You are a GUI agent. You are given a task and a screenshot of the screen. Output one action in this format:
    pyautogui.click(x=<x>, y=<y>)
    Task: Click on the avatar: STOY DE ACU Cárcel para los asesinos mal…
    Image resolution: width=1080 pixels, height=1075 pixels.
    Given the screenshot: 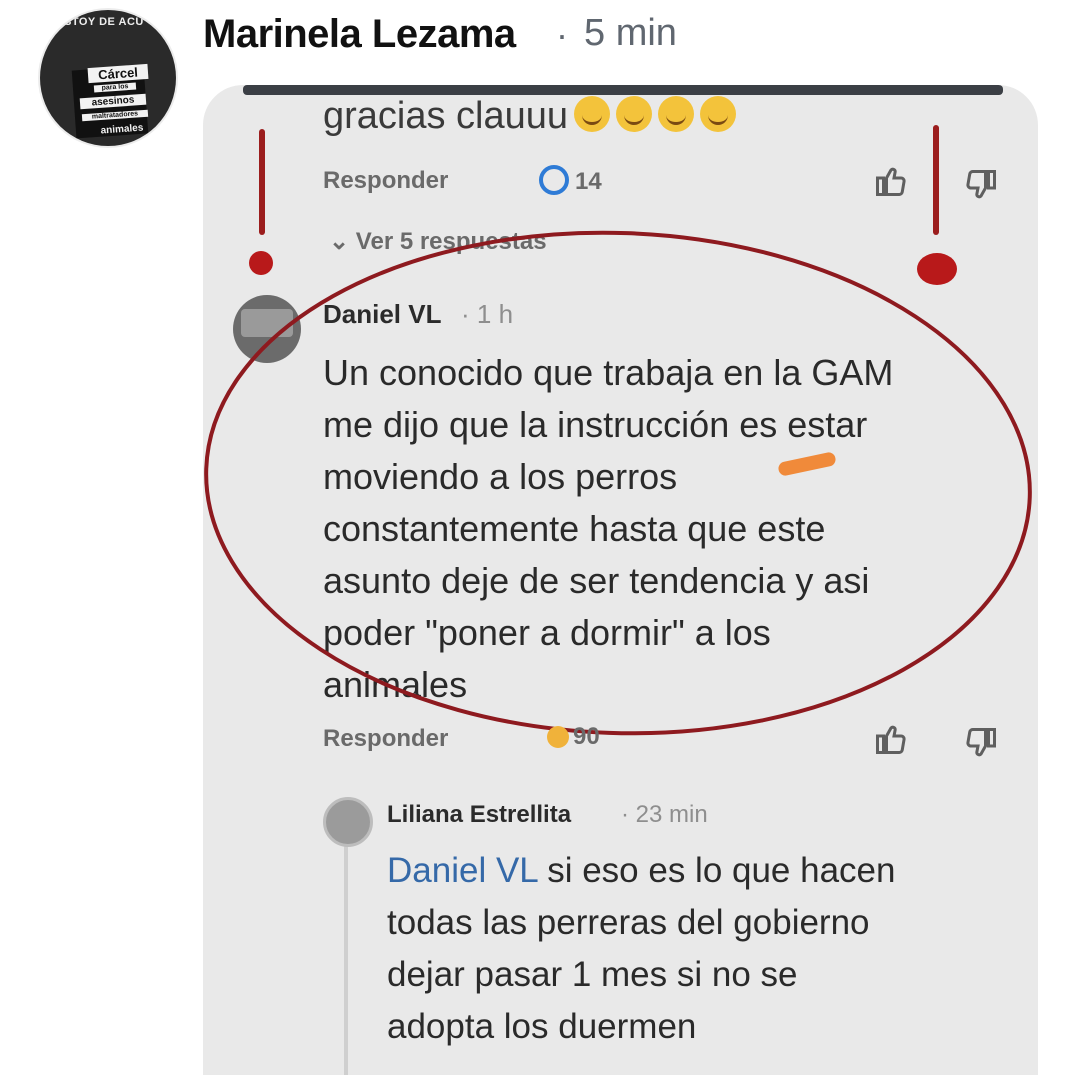 What is the action you would take?
    pyautogui.click(x=108, y=78)
    